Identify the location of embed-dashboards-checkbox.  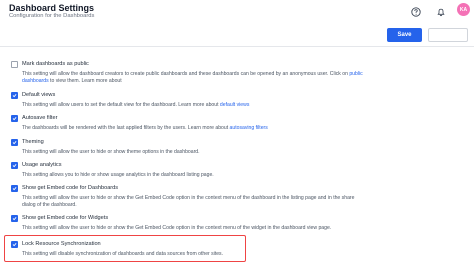
(14, 188).